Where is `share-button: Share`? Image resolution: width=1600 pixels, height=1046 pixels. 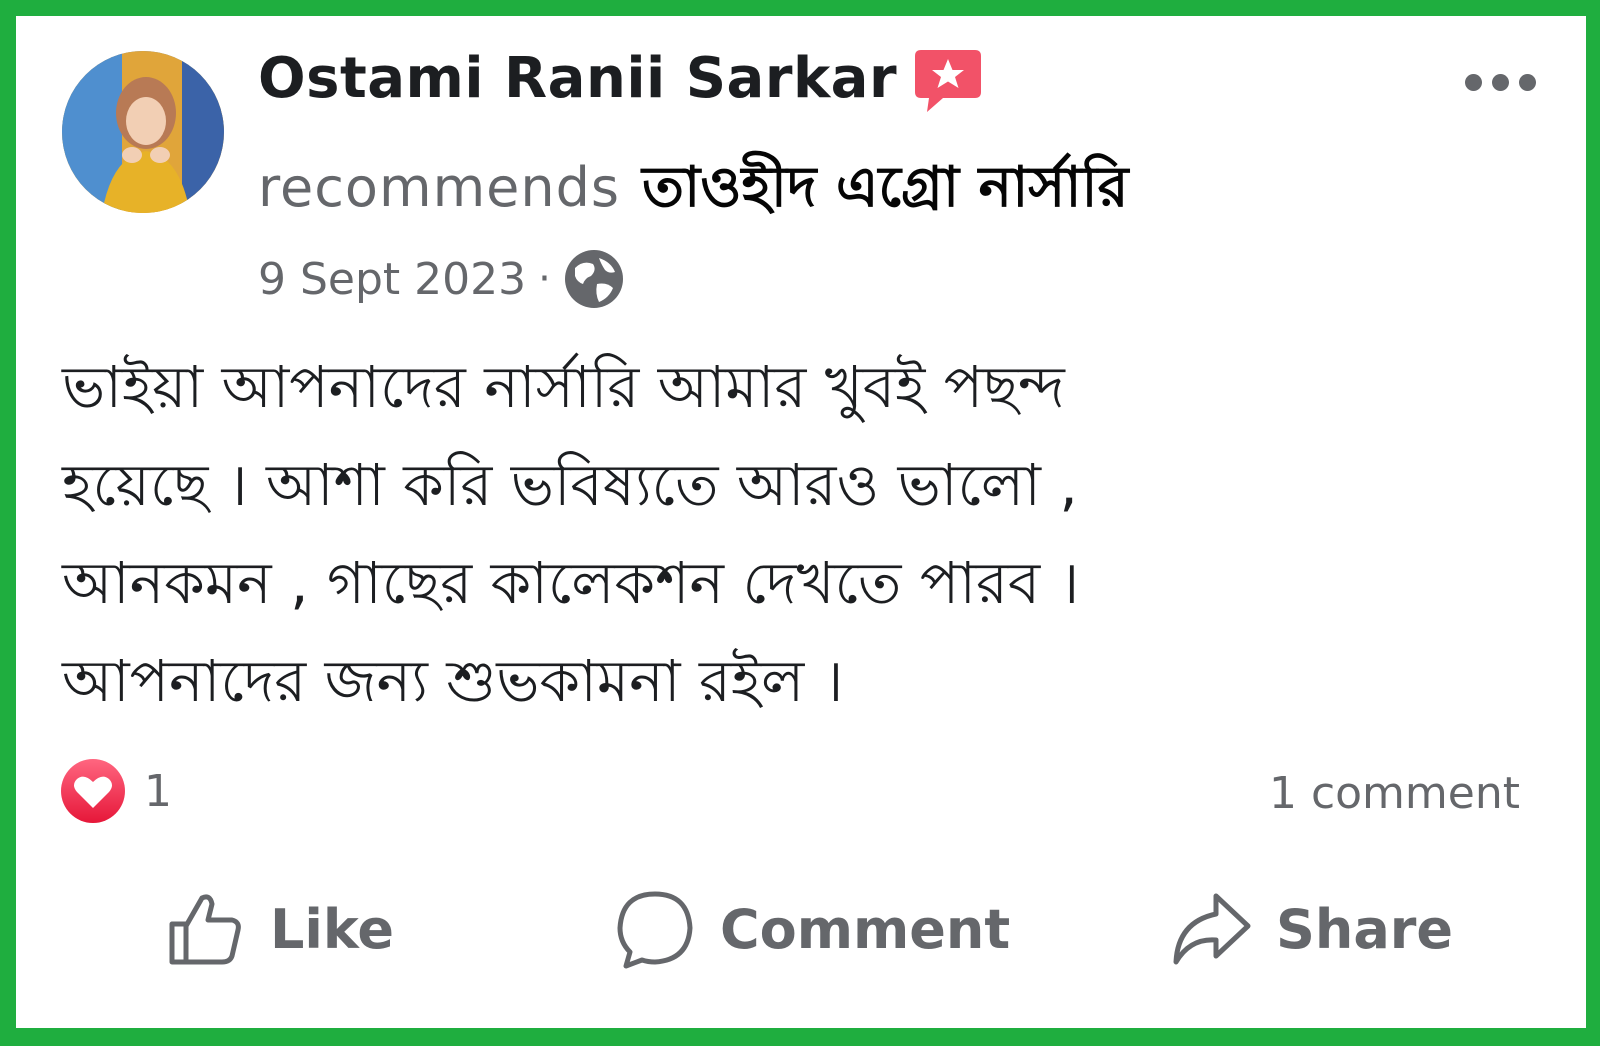
share-button: Share is located at coordinates (1311, 929).